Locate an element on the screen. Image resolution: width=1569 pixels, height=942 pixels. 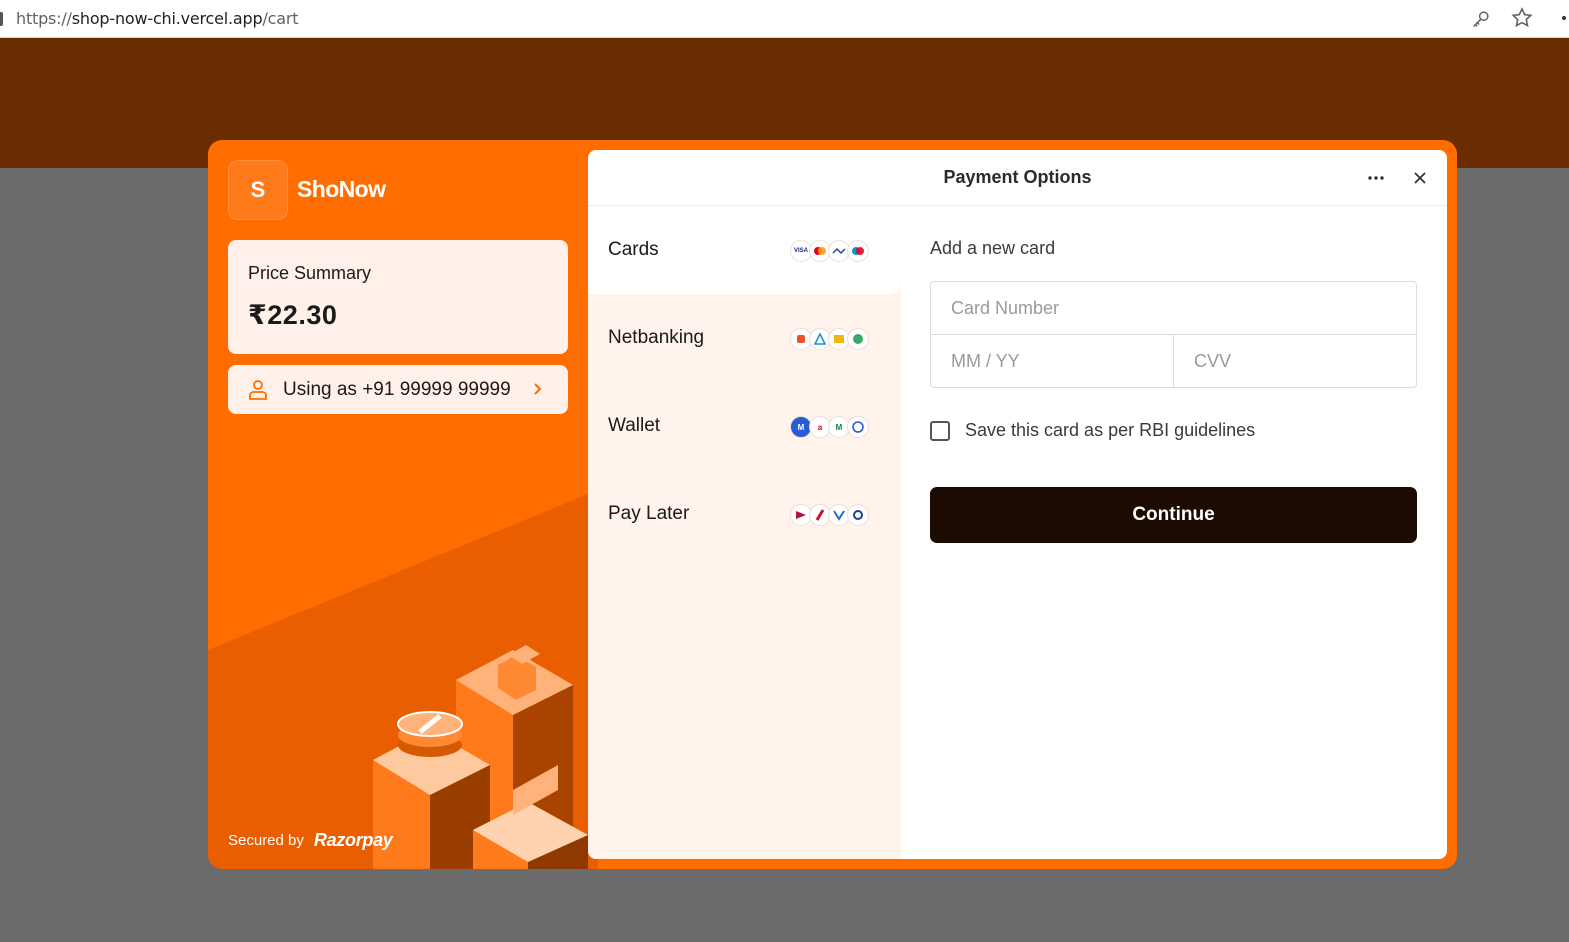
panel-header: Payment Options is located at coordinates (1017, 178).